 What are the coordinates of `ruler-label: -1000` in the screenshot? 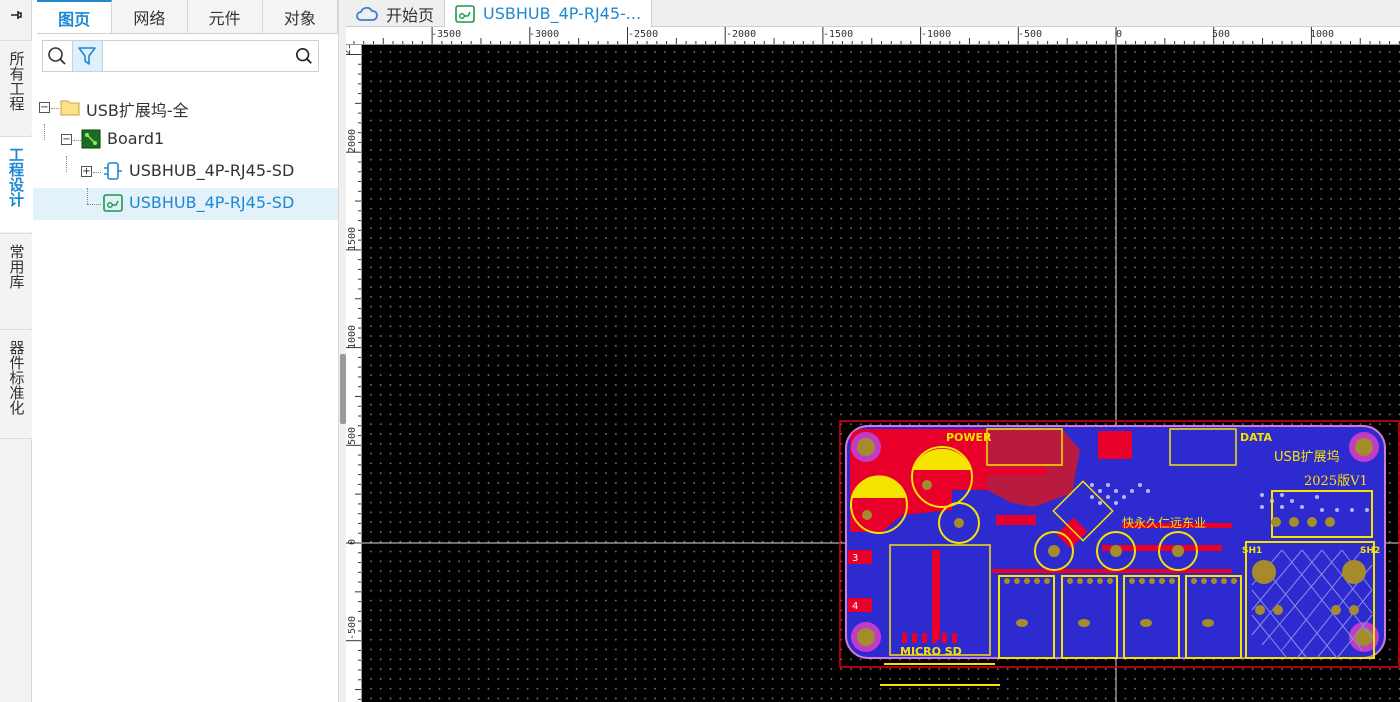 It's located at (936, 34).